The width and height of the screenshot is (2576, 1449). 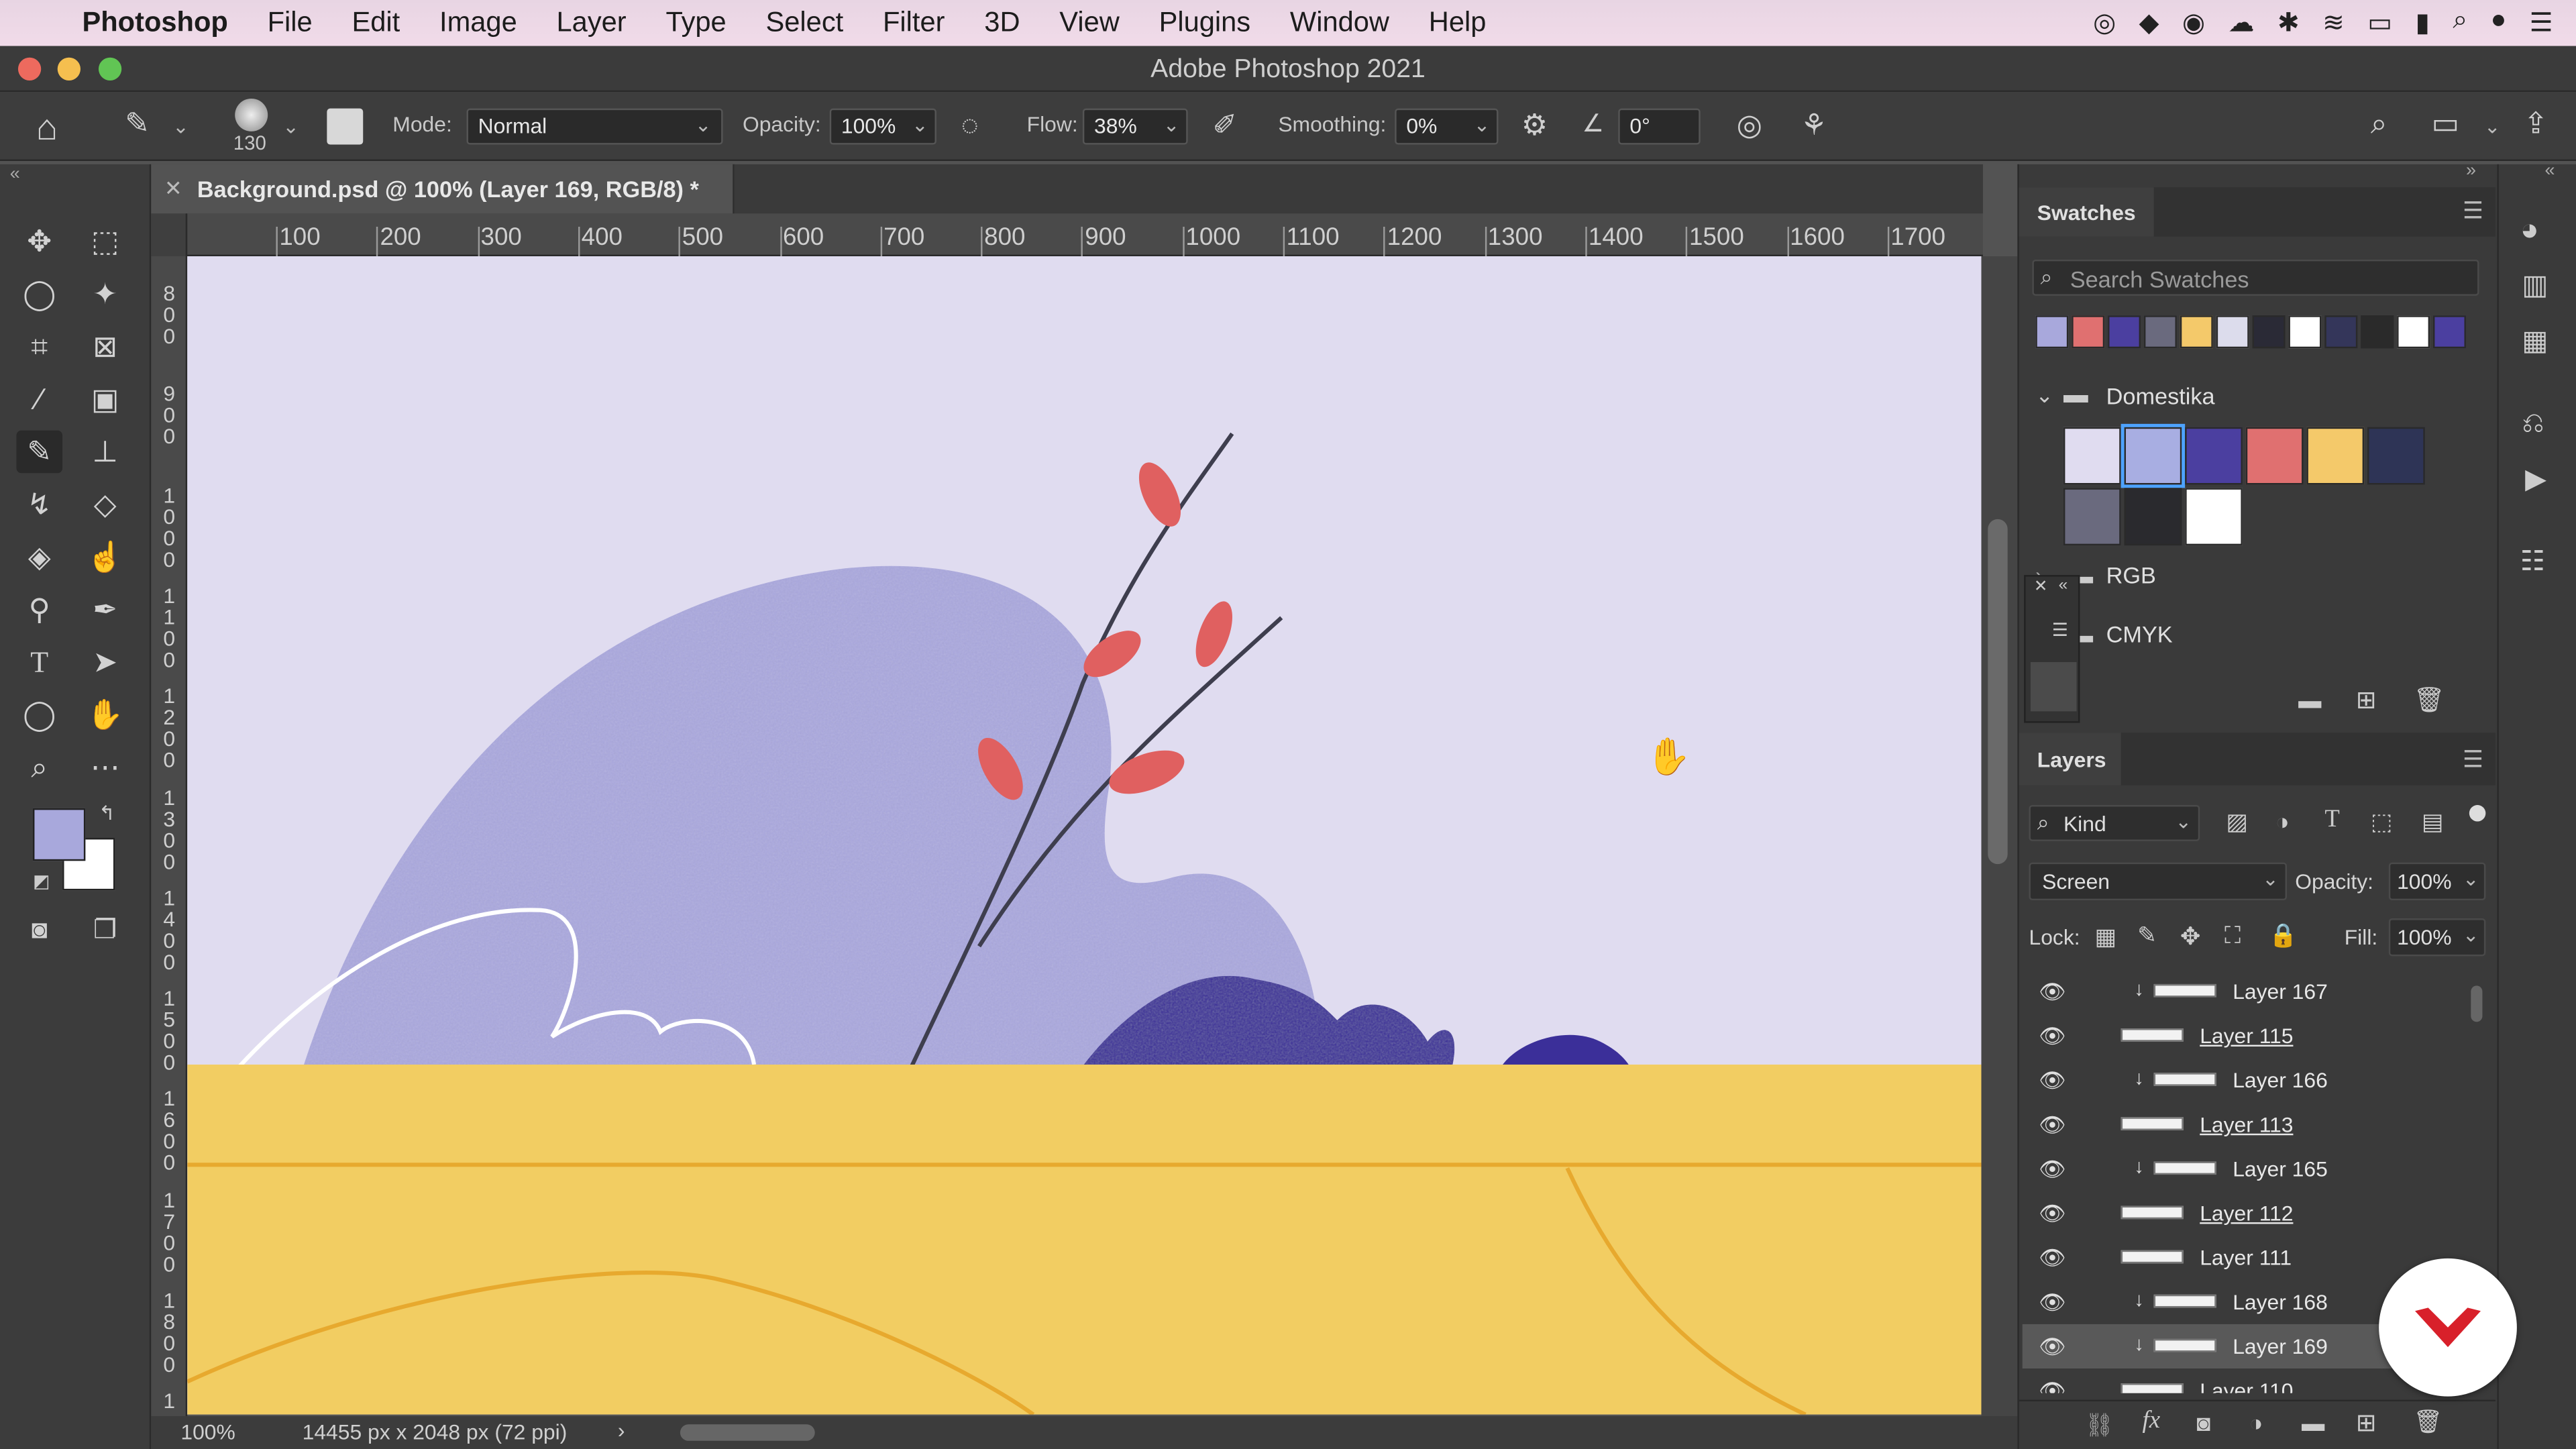 What do you see at coordinates (105, 662) in the screenshot?
I see `path-selection-tool-icon: ➤` at bounding box center [105, 662].